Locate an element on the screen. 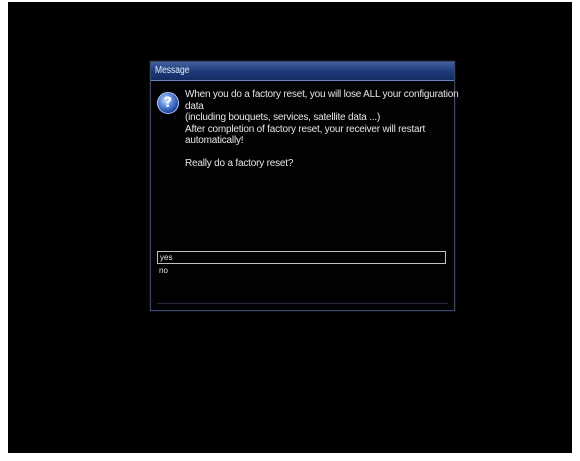 This screenshot has width=580, height=461. choice-list: yes no is located at coordinates (301, 264).